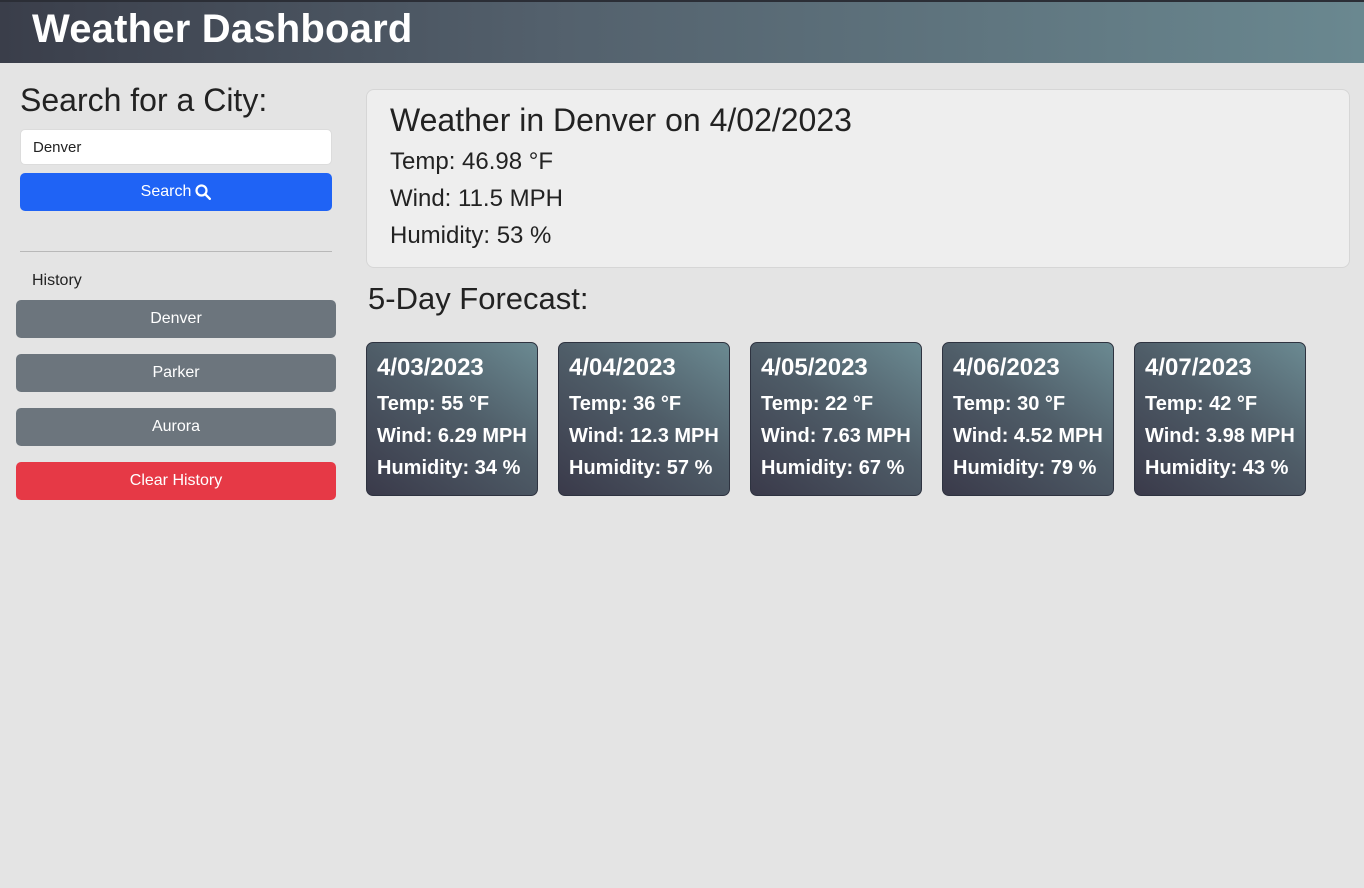 This screenshot has width=1364, height=888. I want to click on search-button: Search, so click(176, 192).